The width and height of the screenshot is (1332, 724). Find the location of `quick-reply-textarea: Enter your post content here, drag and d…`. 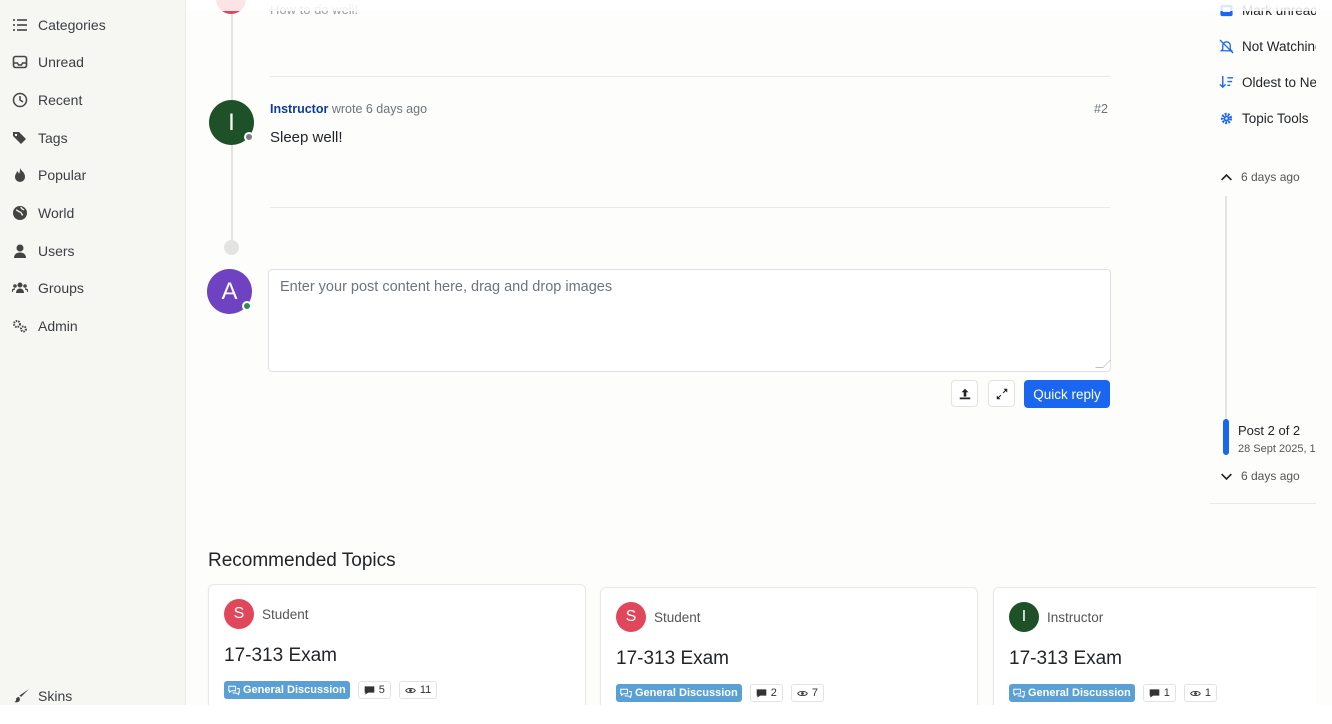

quick-reply-textarea: Enter your post content here, drag and d… is located at coordinates (689, 320).